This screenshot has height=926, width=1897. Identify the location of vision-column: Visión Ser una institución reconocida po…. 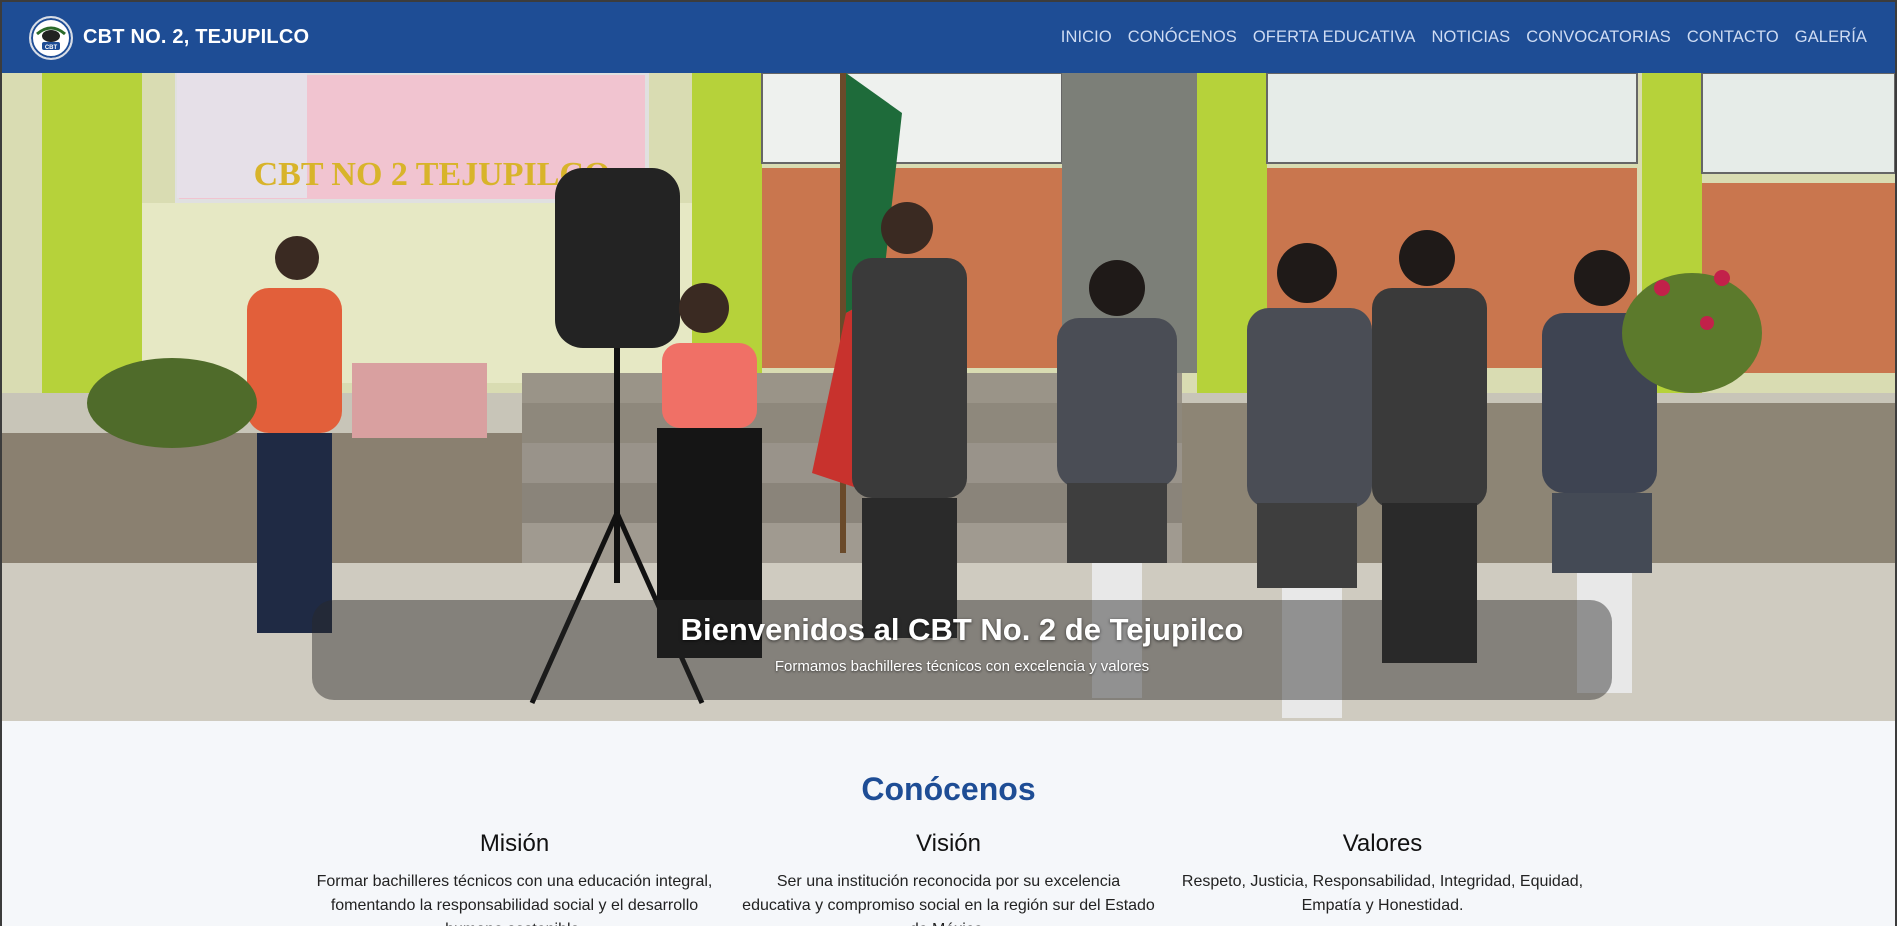
(949, 878).